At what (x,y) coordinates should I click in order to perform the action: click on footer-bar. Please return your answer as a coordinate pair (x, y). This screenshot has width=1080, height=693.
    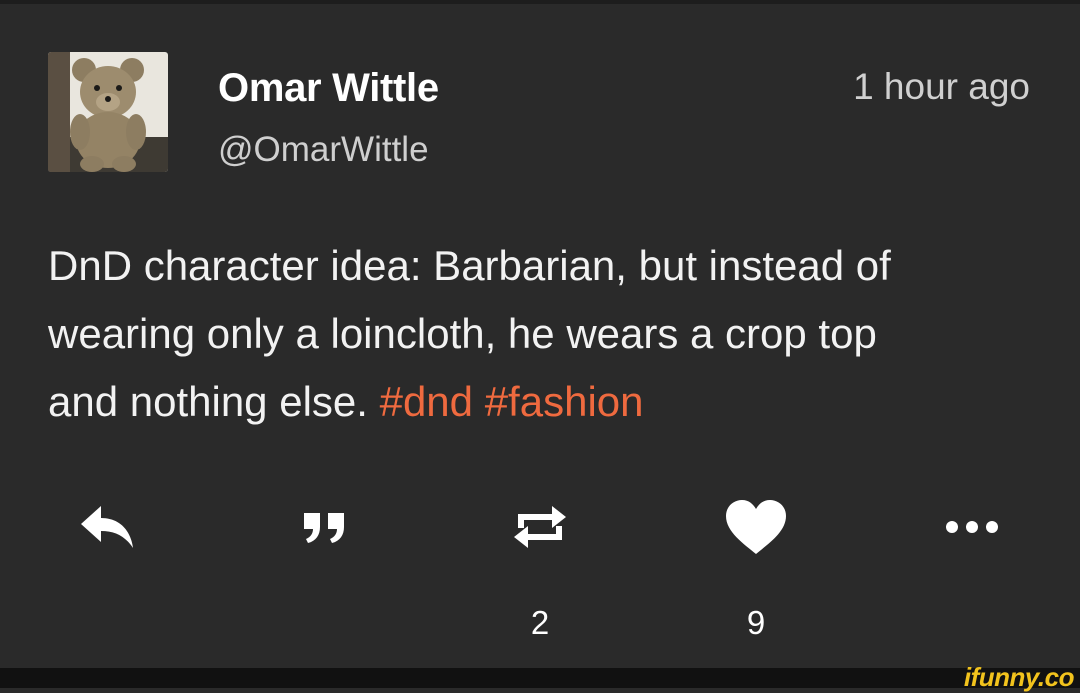
    Looking at the image, I should click on (540, 678).